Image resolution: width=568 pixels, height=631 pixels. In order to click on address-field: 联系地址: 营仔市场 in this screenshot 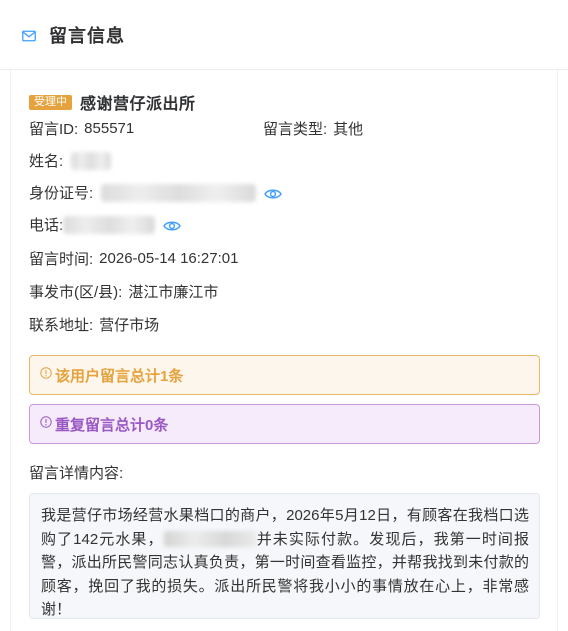, I will do `click(94, 324)`.